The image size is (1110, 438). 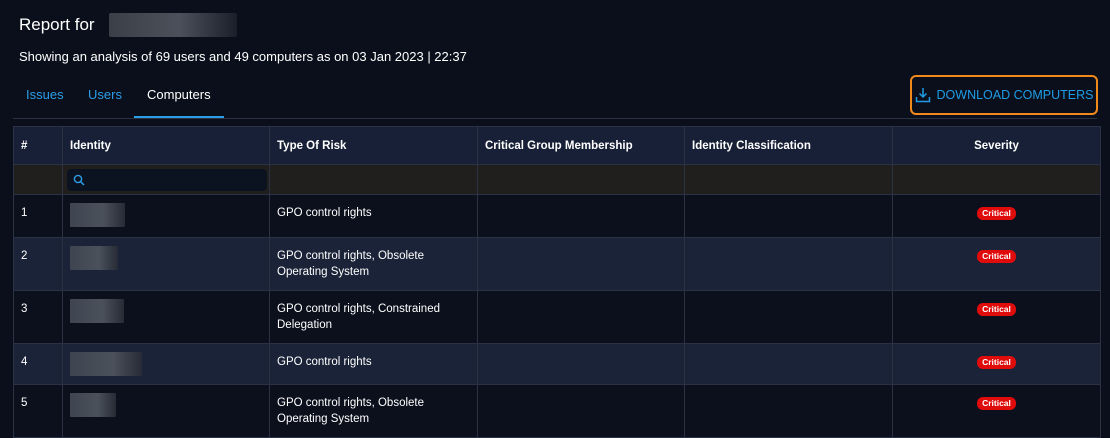 What do you see at coordinates (788, 145) in the screenshot?
I see `column-header-identity-classification: Identity Classification` at bounding box center [788, 145].